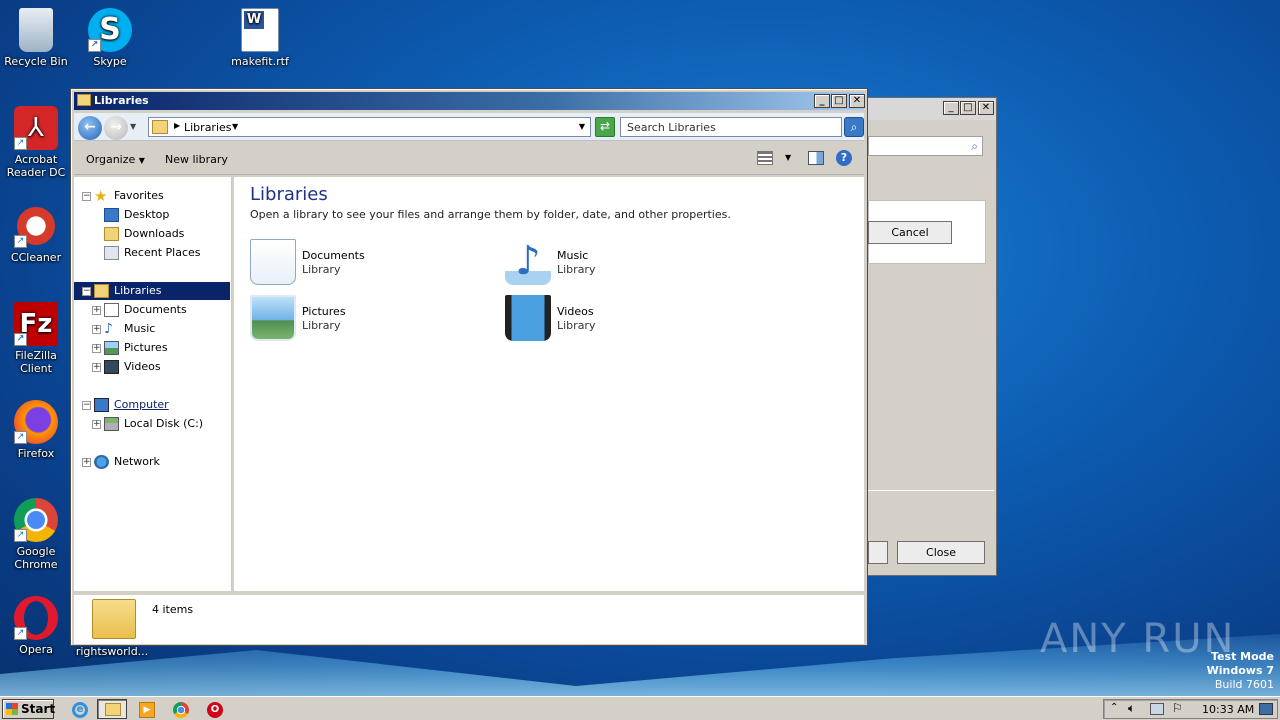 The image size is (1280, 720). I want to click on chrome-icon, so click(181, 710).